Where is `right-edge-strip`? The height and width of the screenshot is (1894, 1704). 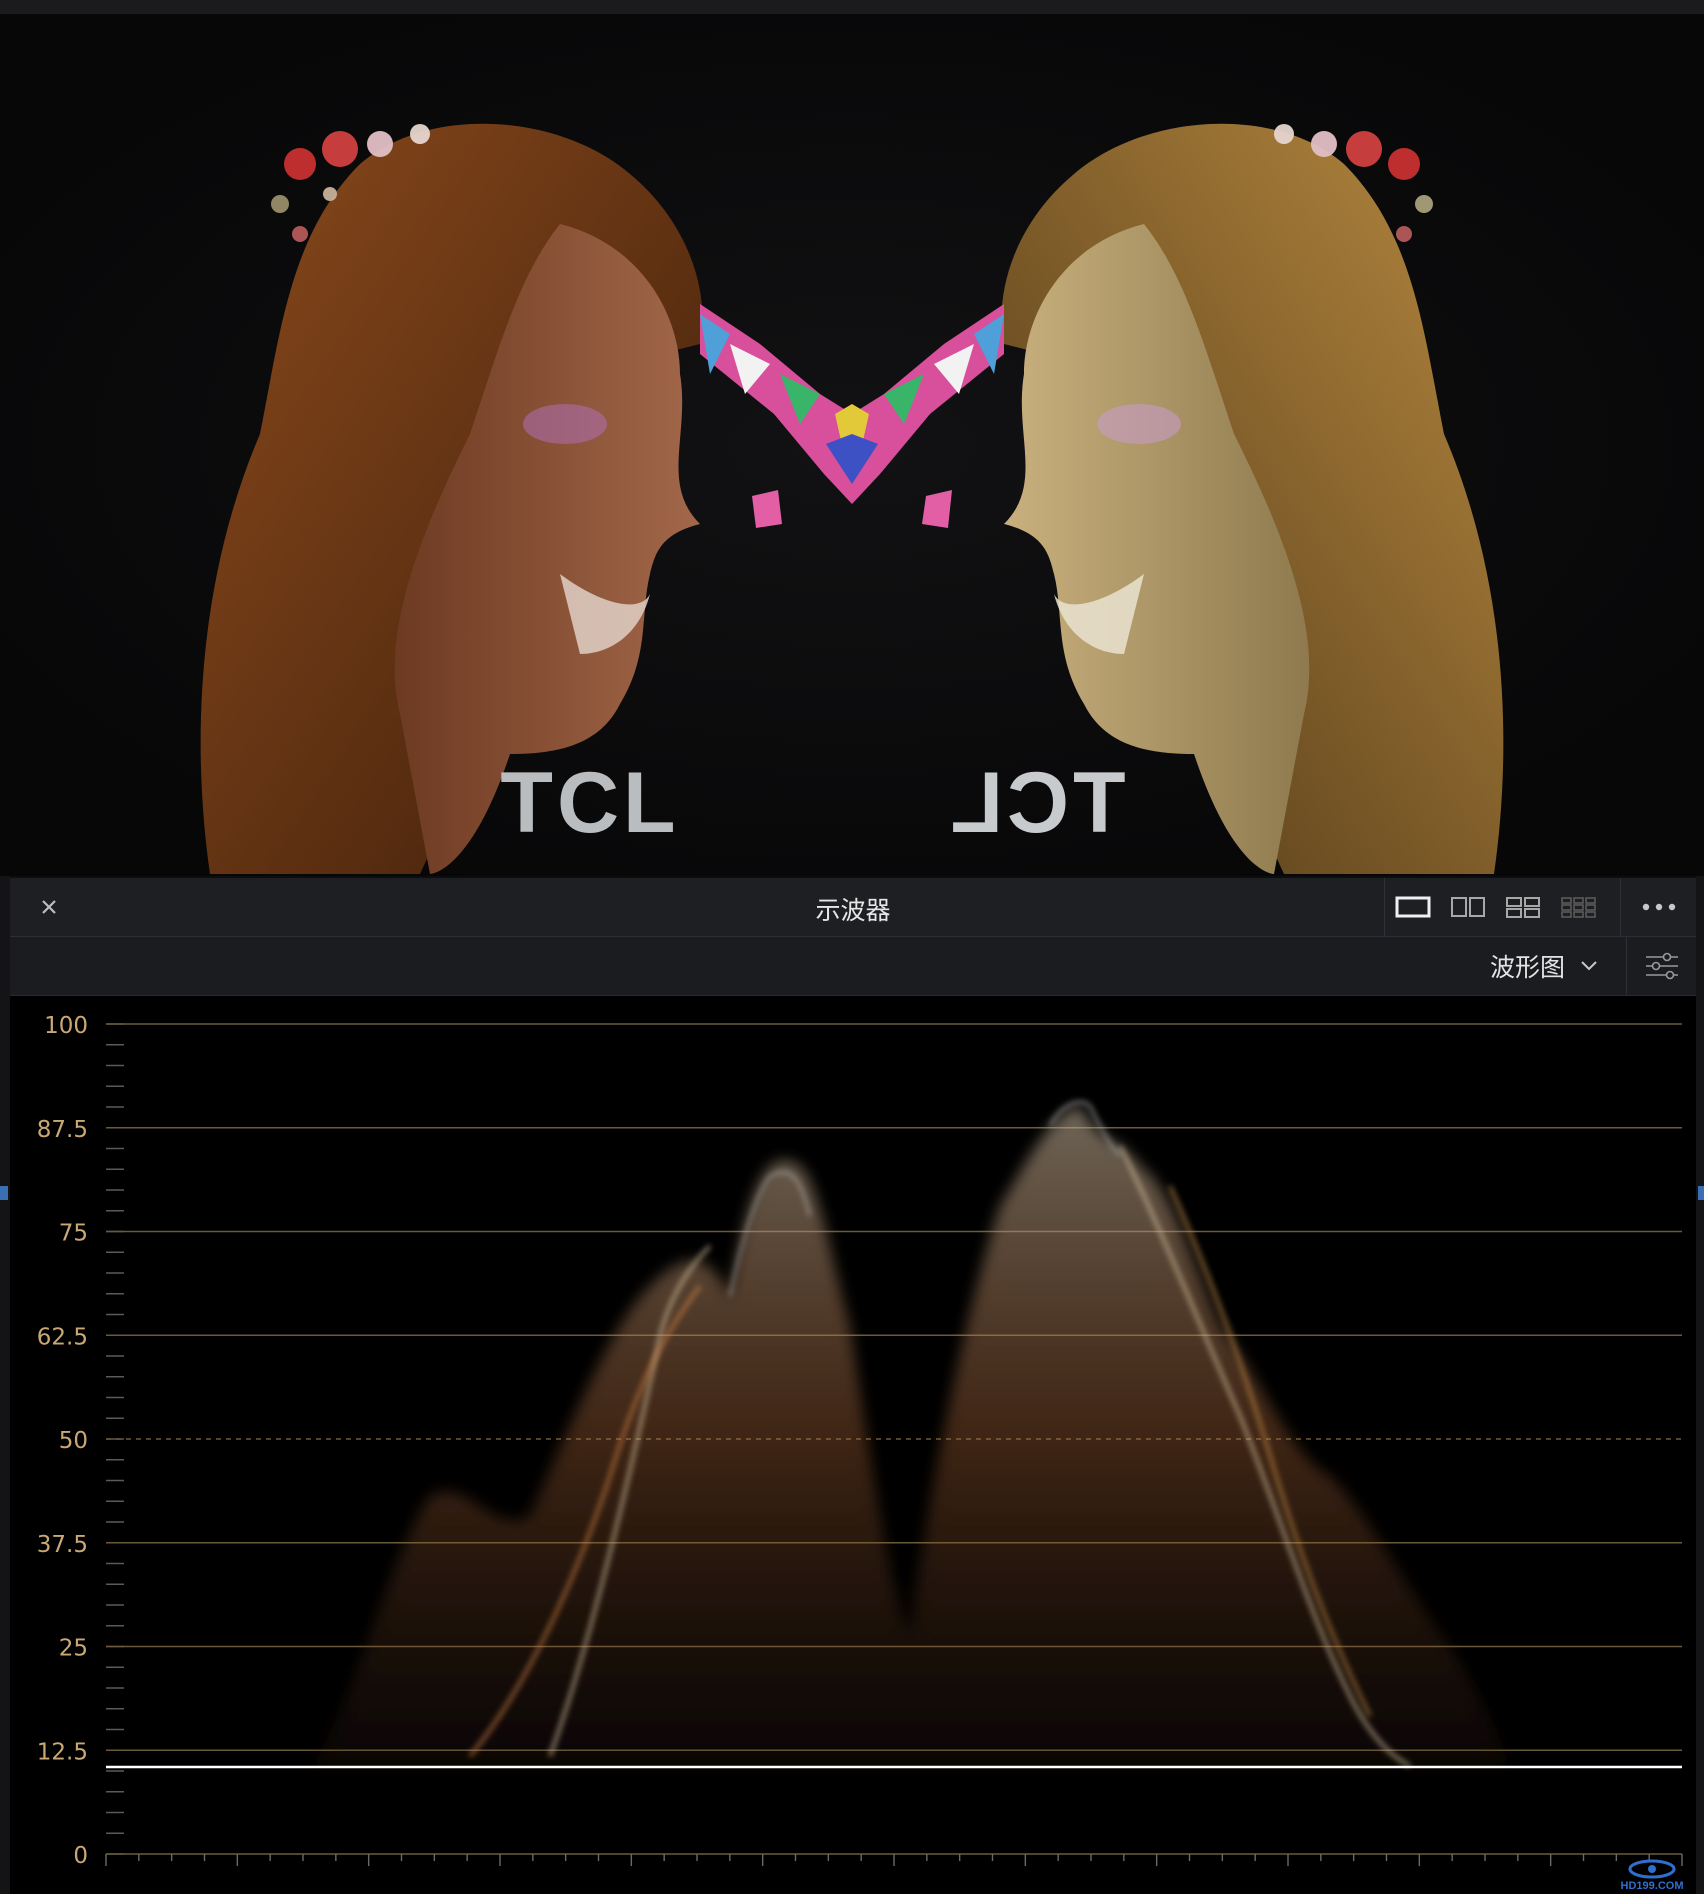 right-edge-strip is located at coordinates (1700, 1385).